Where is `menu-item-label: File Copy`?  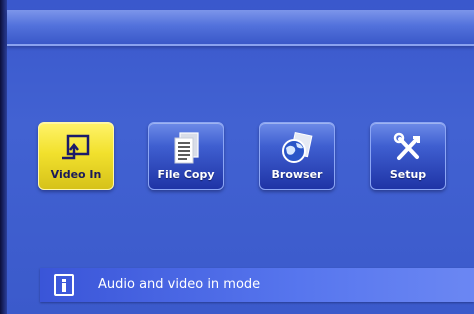
menu-item-label: File Copy is located at coordinates (186, 174).